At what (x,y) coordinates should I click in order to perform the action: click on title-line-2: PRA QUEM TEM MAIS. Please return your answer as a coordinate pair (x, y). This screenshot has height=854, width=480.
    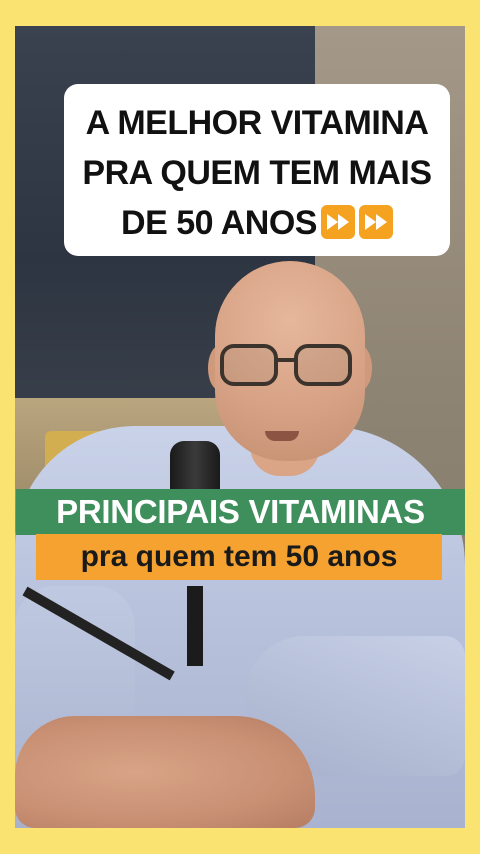
    Looking at the image, I should click on (257, 173).